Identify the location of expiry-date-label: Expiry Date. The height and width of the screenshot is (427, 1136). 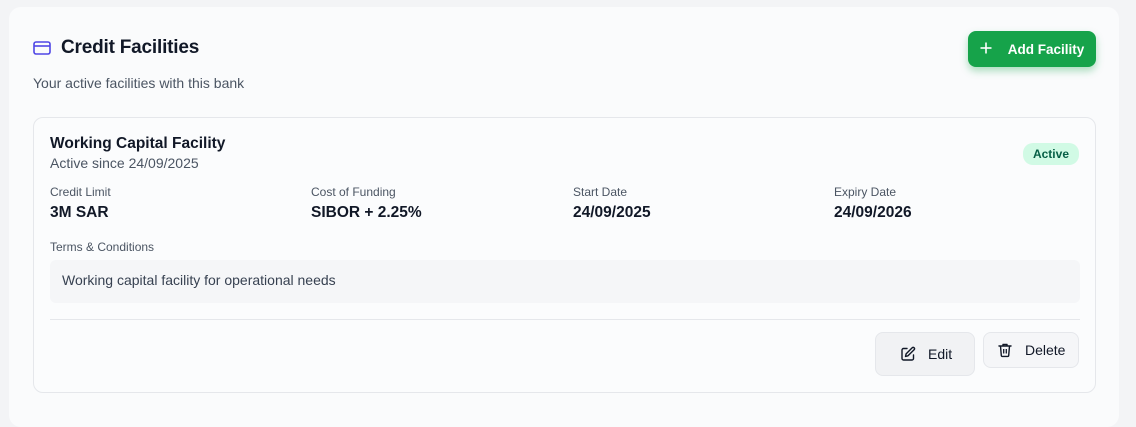
(865, 192).